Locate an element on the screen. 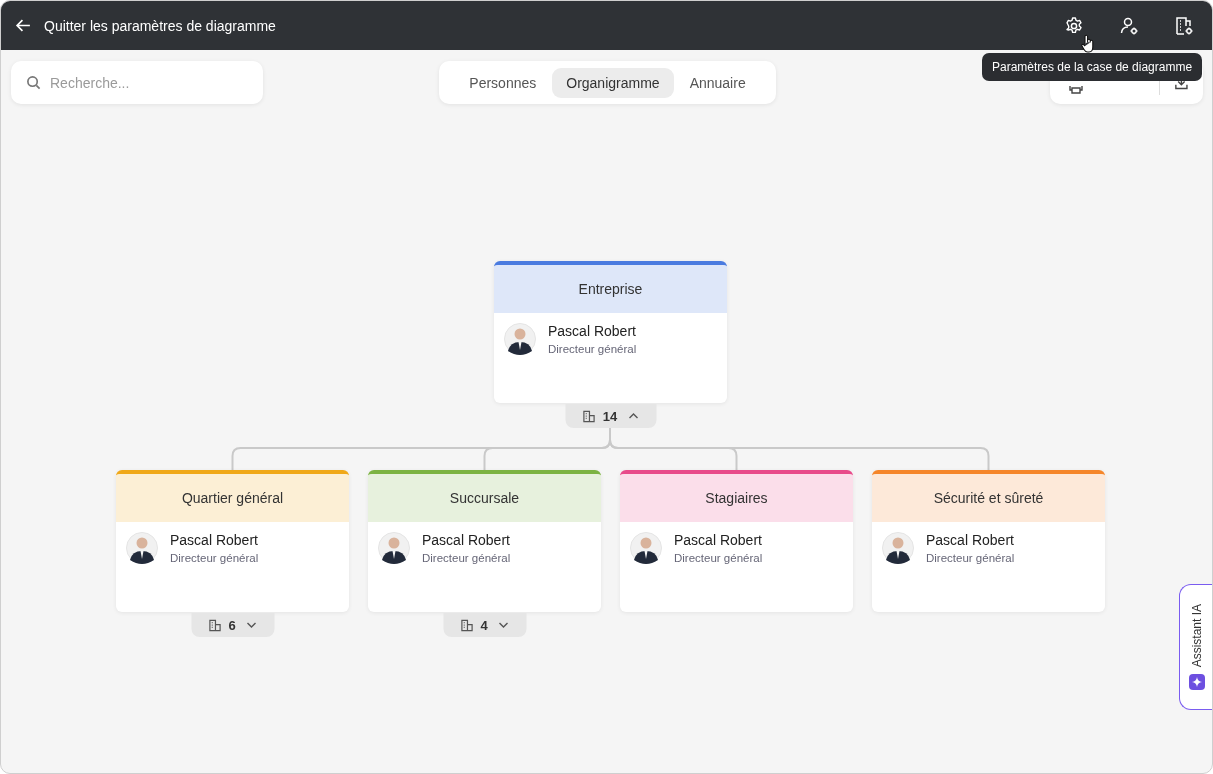  card-header: Succursale is located at coordinates (484, 498).